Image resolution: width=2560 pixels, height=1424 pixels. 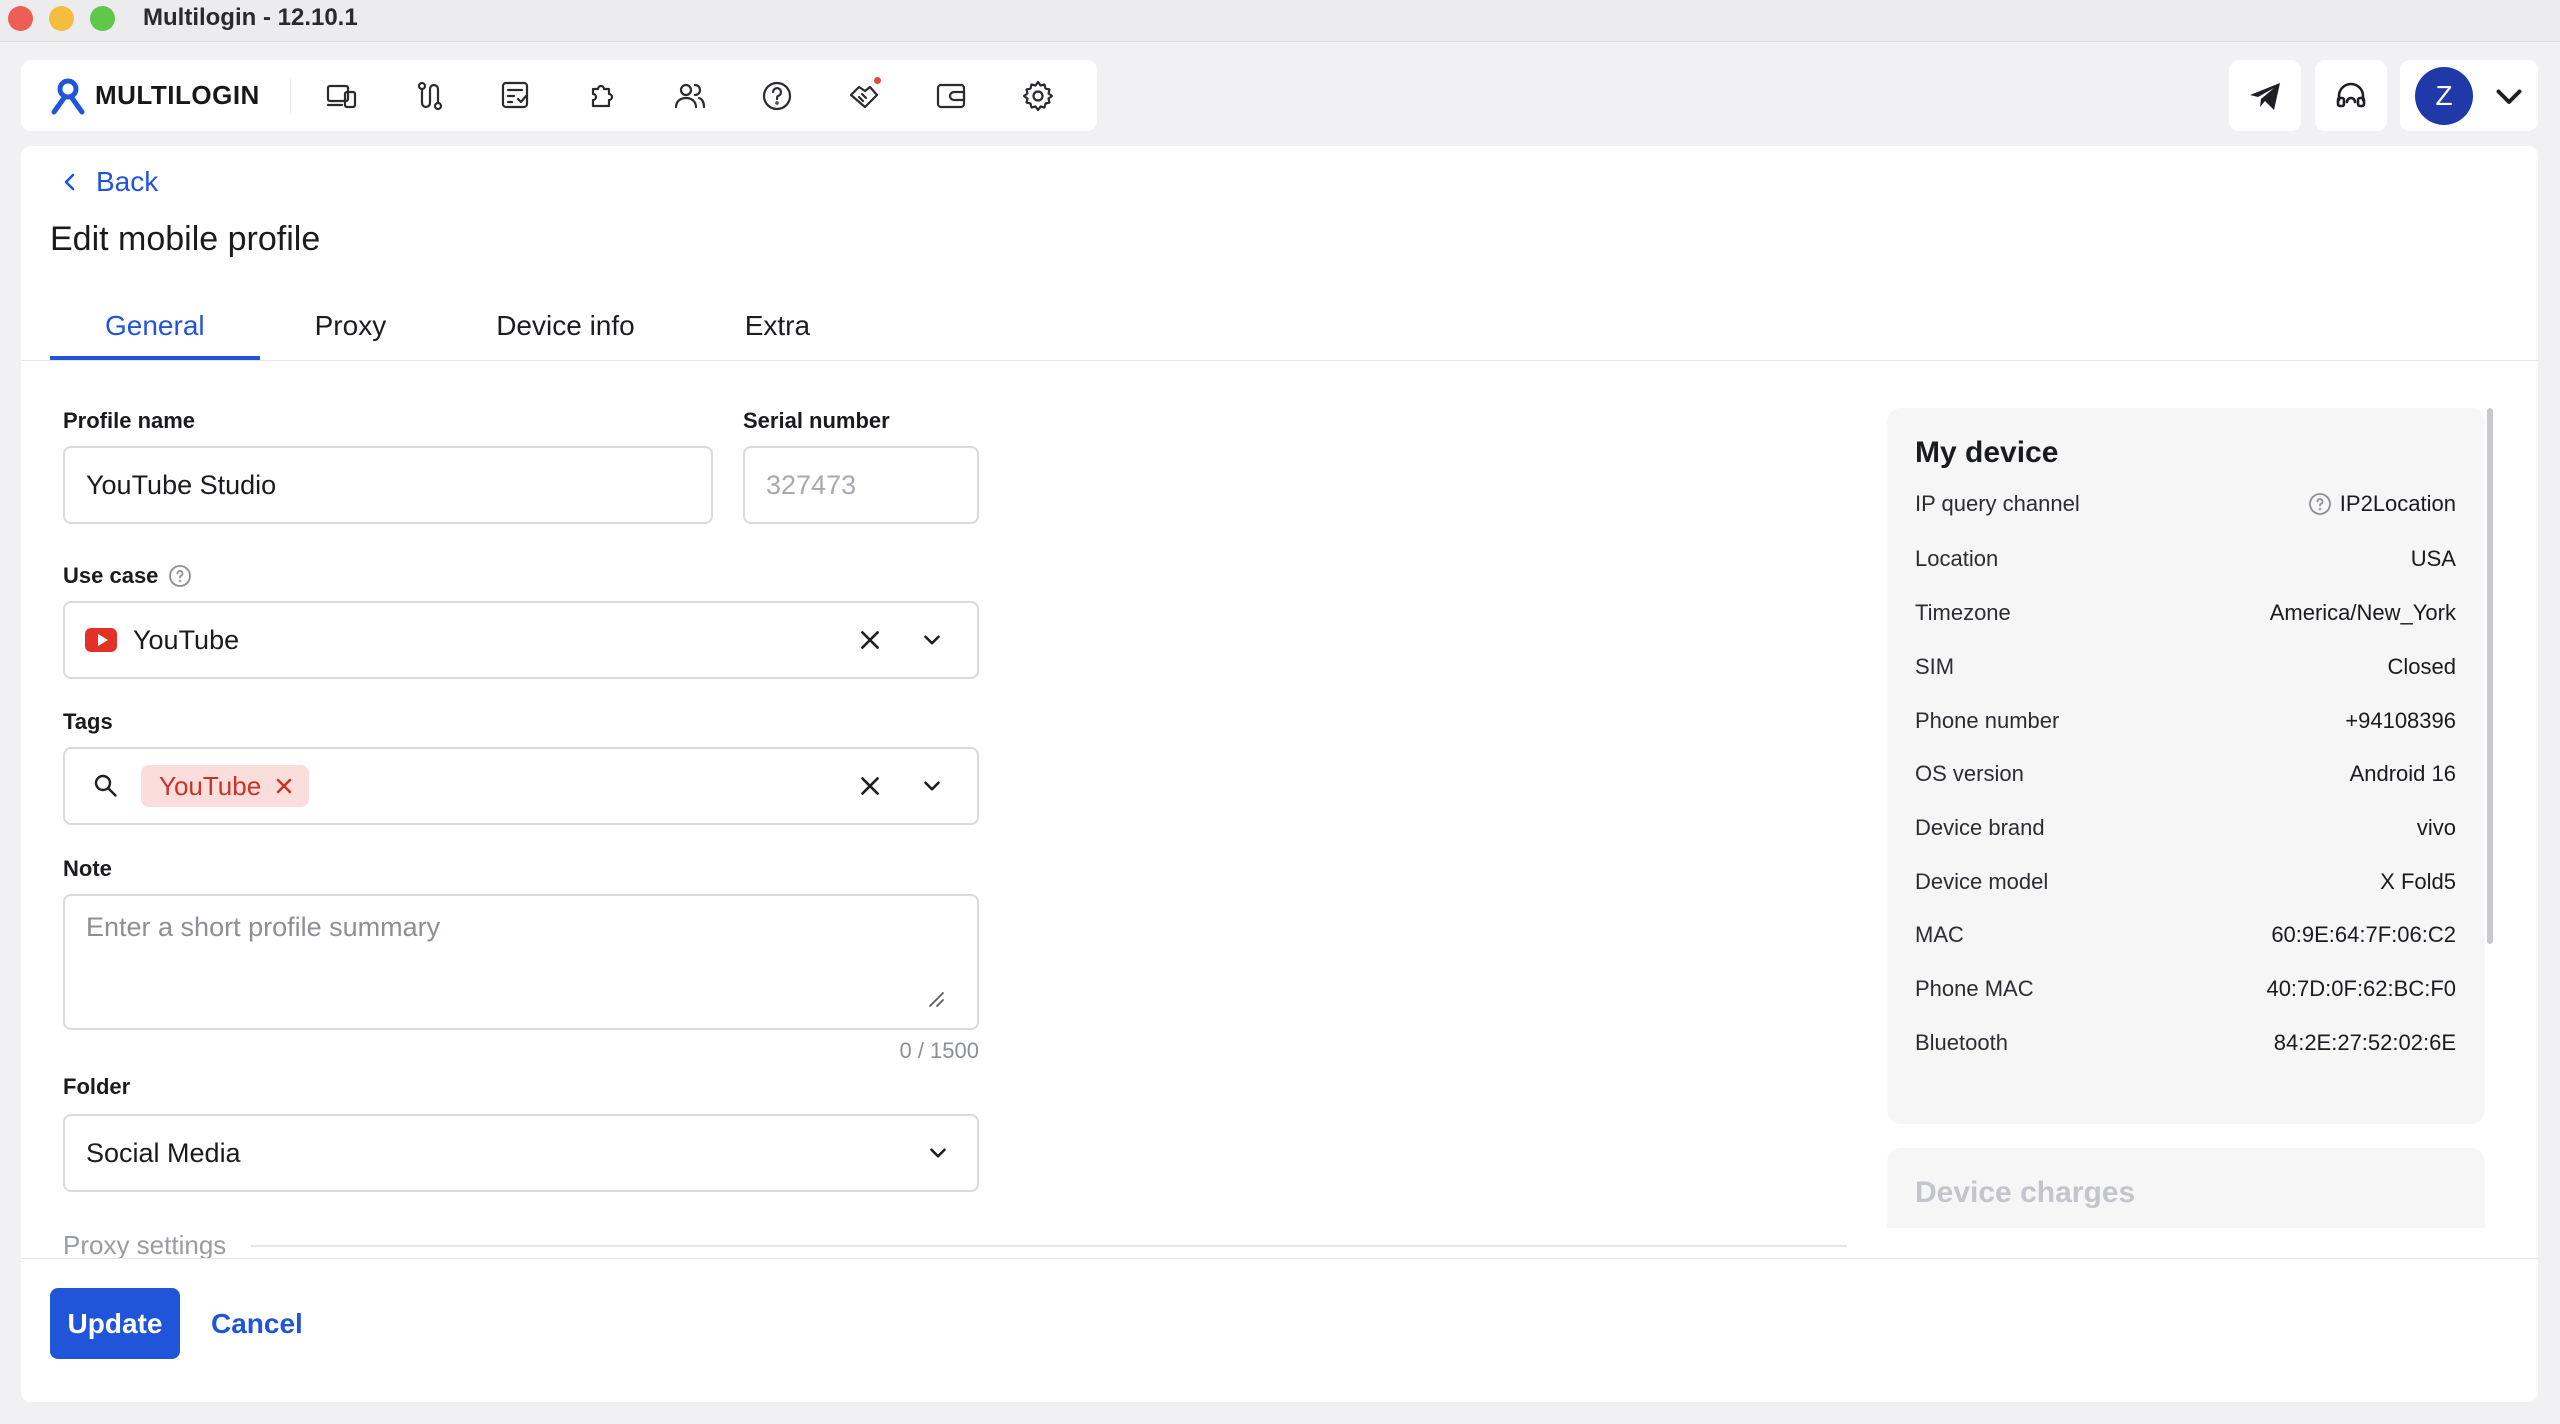 I want to click on telegram-button, so click(x=2265, y=95).